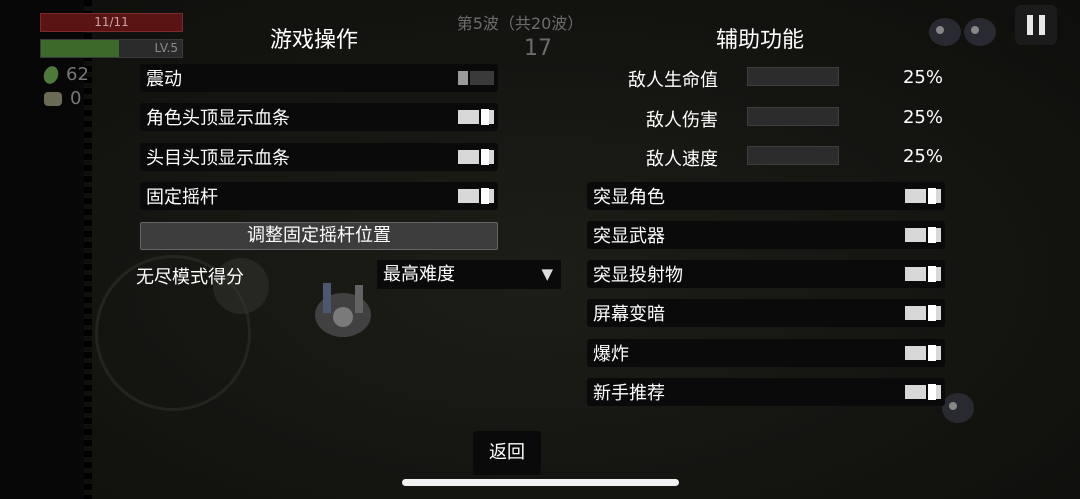 This screenshot has width=1080, height=499. What do you see at coordinates (766, 196) in the screenshot?
I see `setting-highlight-character: 突显角色` at bounding box center [766, 196].